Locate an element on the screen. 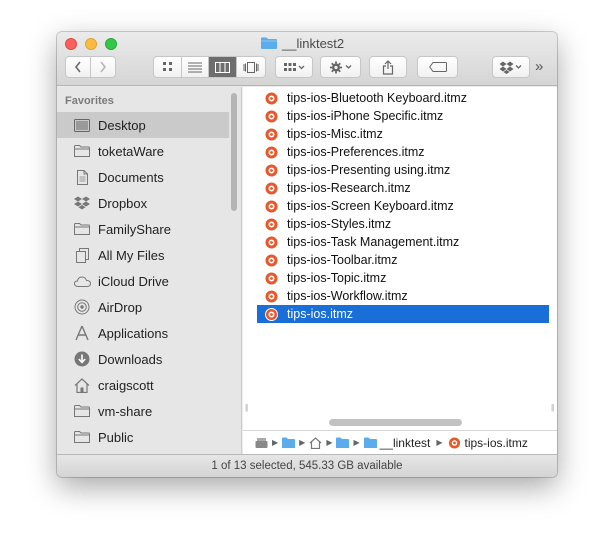  file-name: tips-ios-Misc.itmz is located at coordinates (335, 134).